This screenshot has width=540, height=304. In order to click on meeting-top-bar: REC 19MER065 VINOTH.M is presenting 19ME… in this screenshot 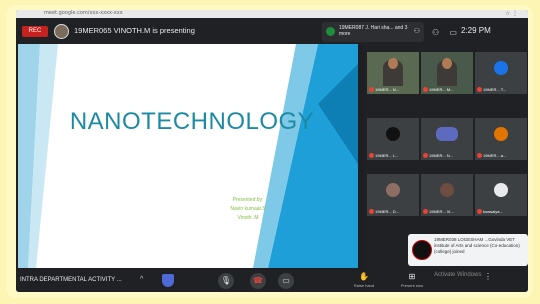, I will do `click(272, 31)`.